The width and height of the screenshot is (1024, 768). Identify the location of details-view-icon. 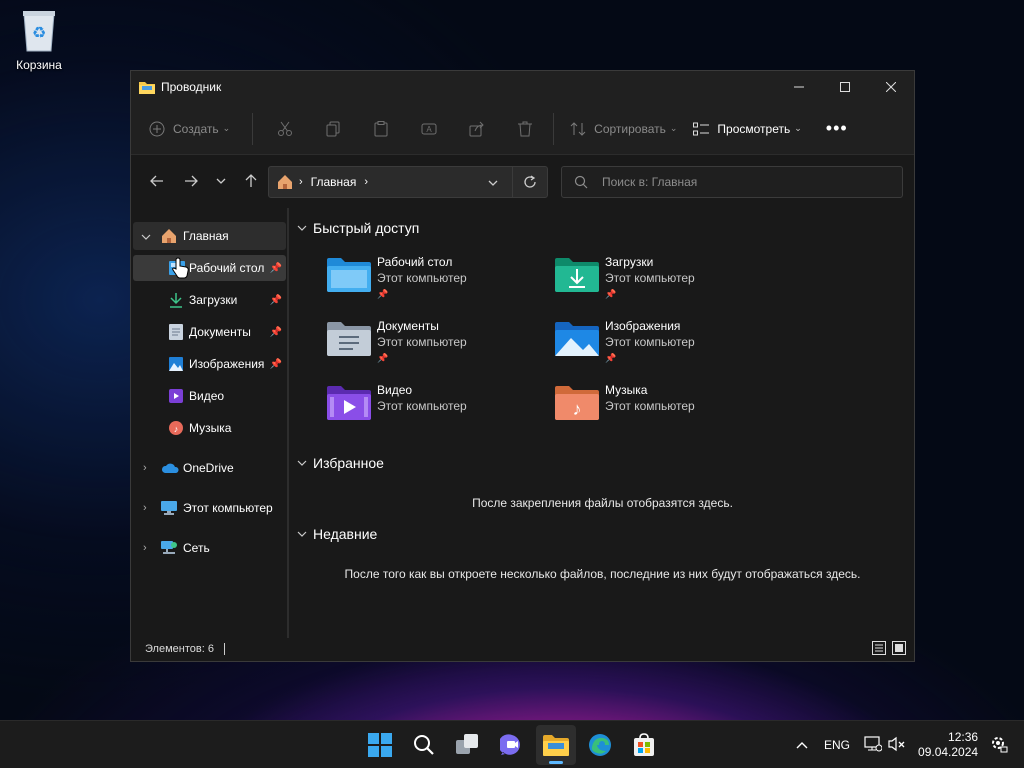
(879, 649).